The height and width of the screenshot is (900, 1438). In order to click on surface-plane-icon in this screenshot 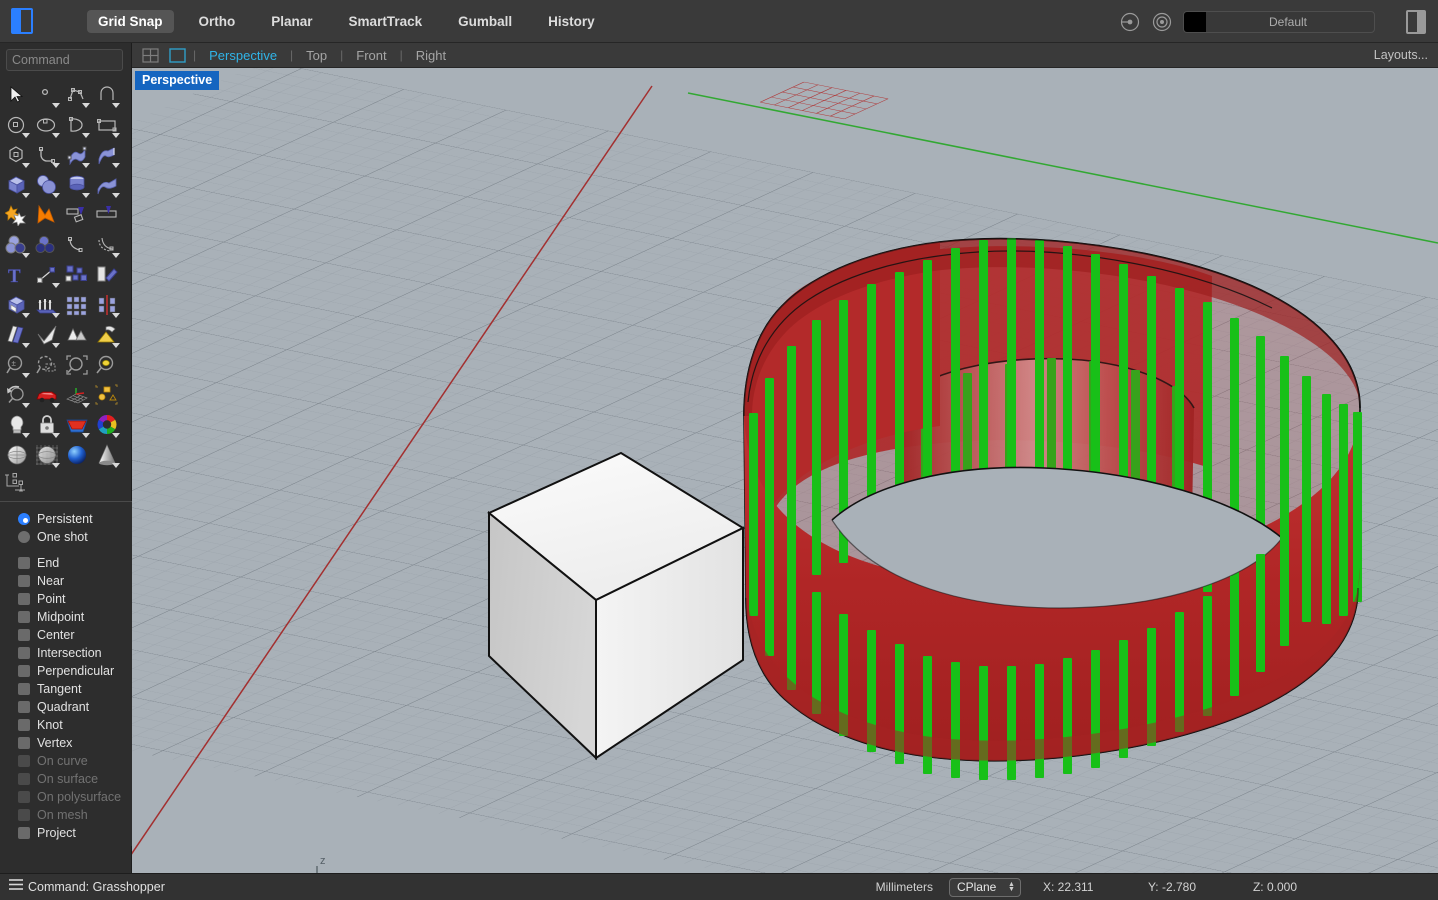, I will do `click(107, 185)`.